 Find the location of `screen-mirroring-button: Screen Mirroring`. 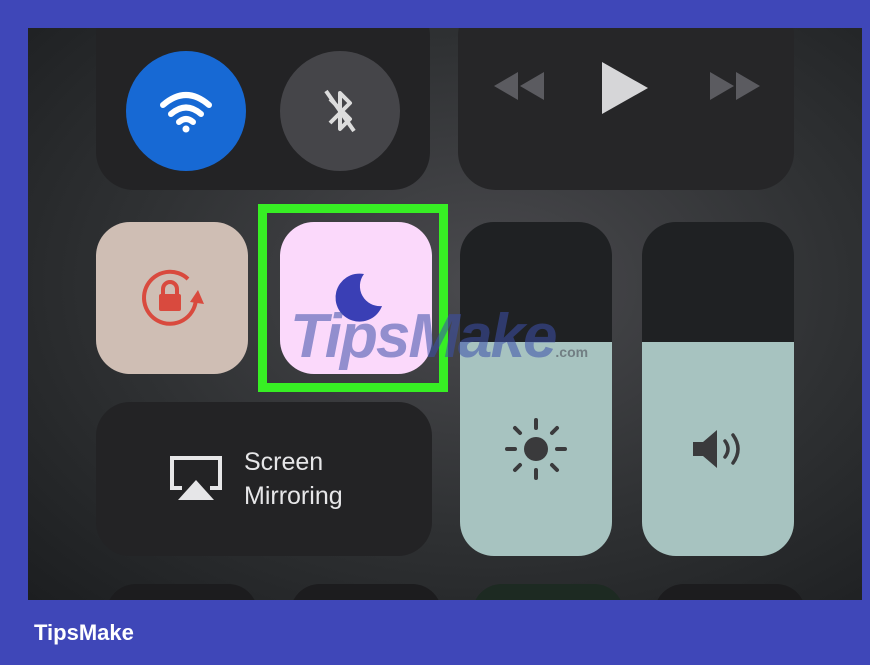

screen-mirroring-button: Screen Mirroring is located at coordinates (264, 479).